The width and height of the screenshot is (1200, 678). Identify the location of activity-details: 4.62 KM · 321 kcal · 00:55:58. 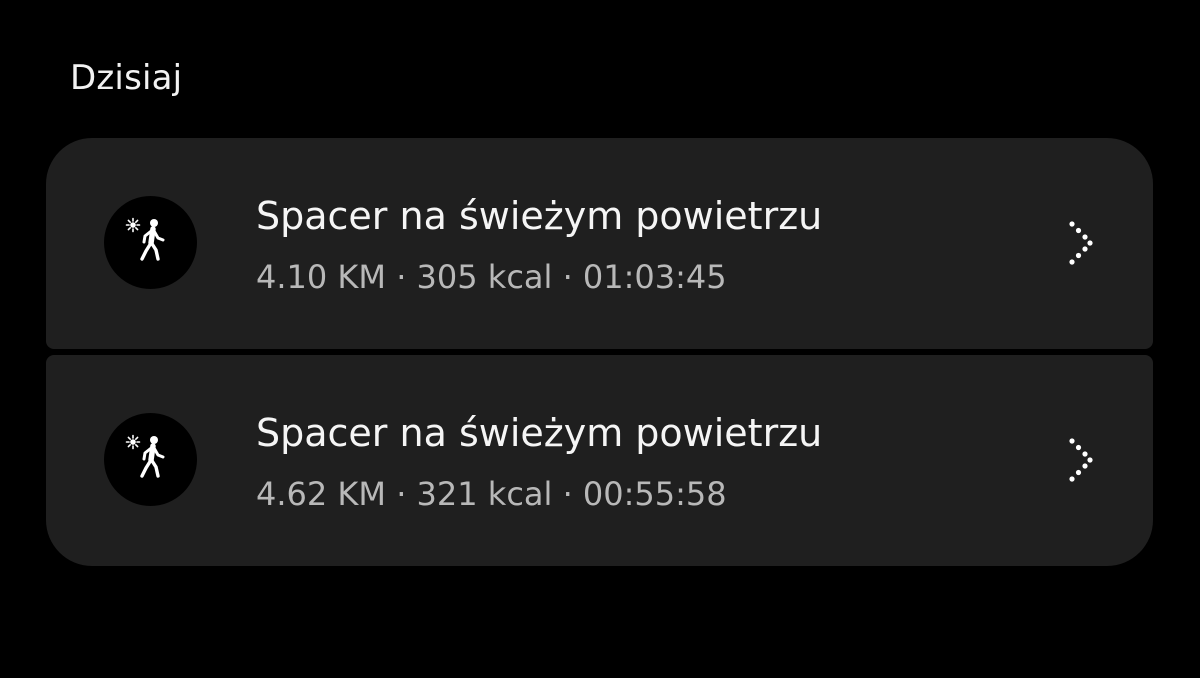
(491, 494).